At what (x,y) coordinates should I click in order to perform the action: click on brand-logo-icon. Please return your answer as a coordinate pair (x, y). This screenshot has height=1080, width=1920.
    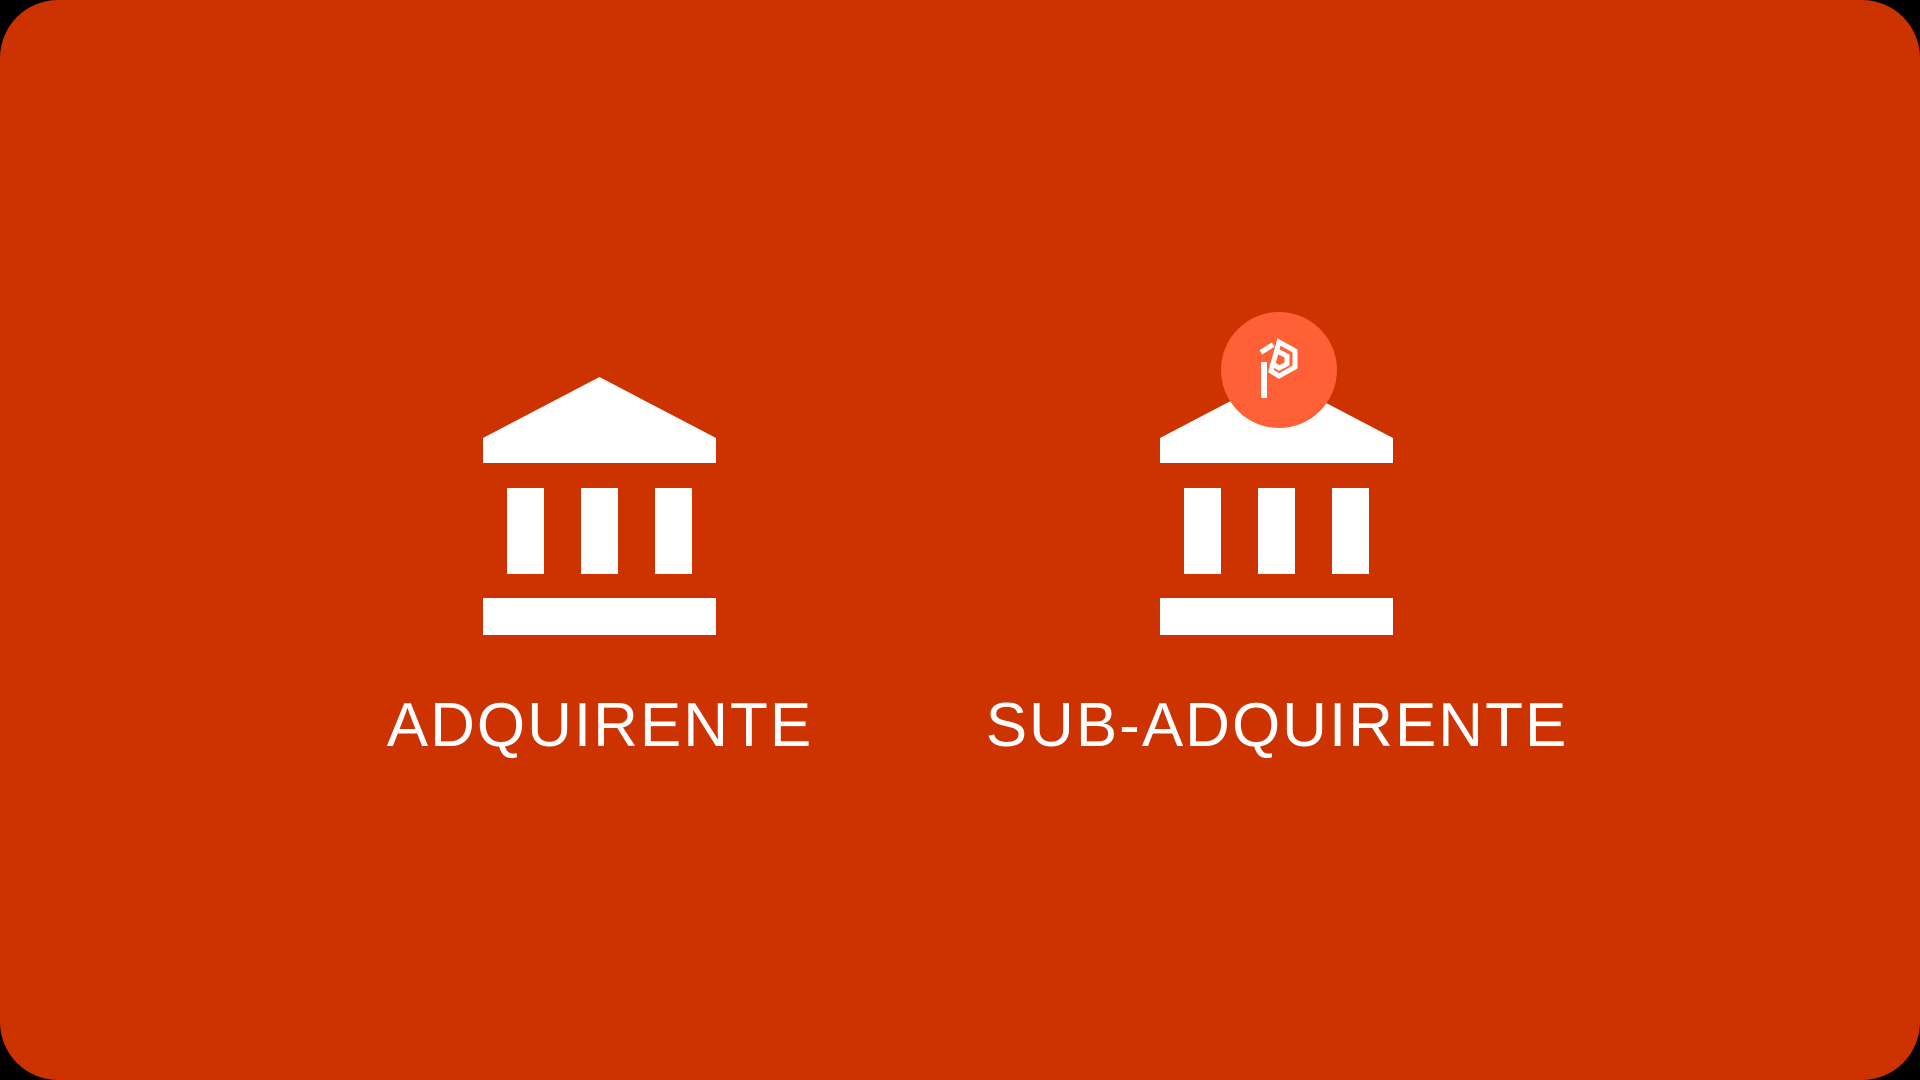
    Looking at the image, I should click on (1278, 368).